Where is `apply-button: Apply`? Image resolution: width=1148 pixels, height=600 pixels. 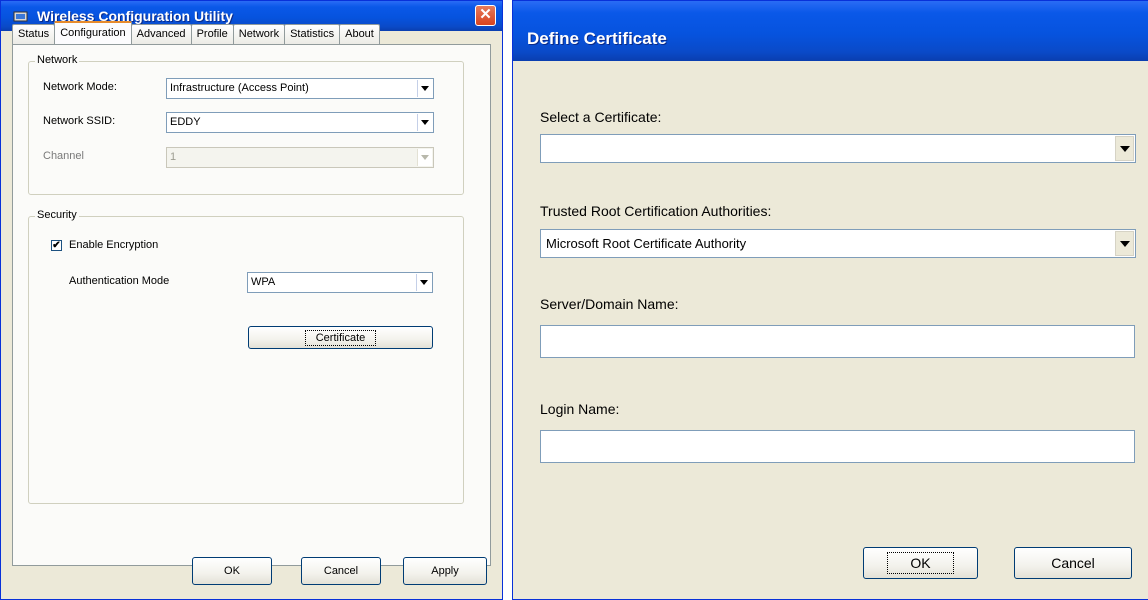
apply-button: Apply is located at coordinates (445, 571).